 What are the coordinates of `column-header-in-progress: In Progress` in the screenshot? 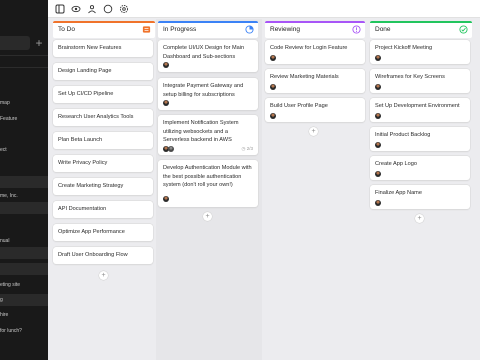 It's located at (208, 29).